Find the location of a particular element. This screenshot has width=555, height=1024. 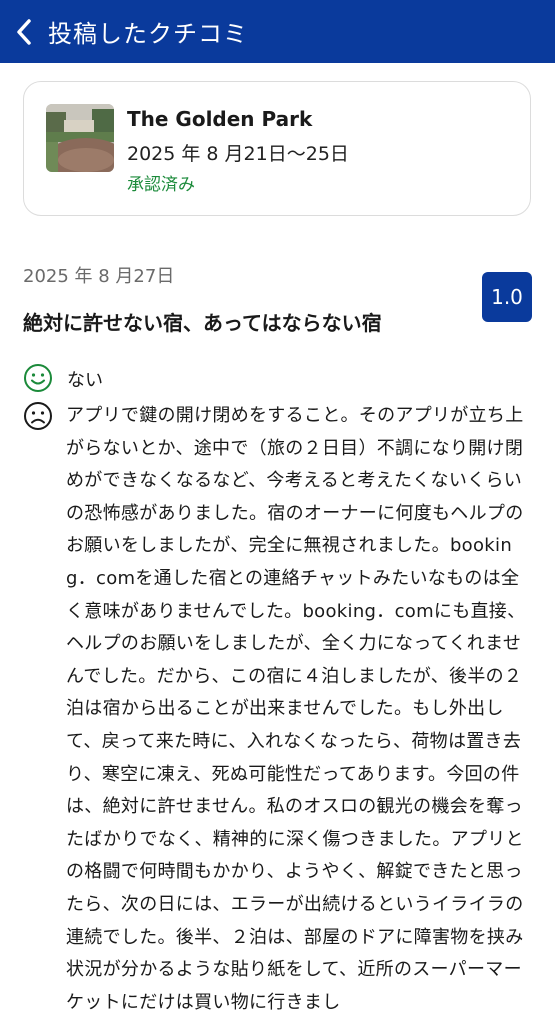

back-button is located at coordinates (24, 31).